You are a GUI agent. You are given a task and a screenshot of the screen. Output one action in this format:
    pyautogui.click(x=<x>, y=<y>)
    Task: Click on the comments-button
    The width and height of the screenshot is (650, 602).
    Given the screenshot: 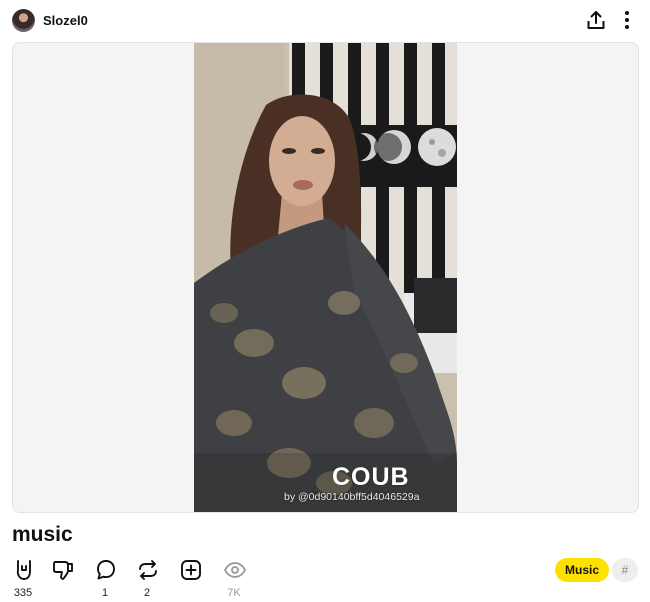 What is the action you would take?
    pyautogui.click(x=106, y=569)
    